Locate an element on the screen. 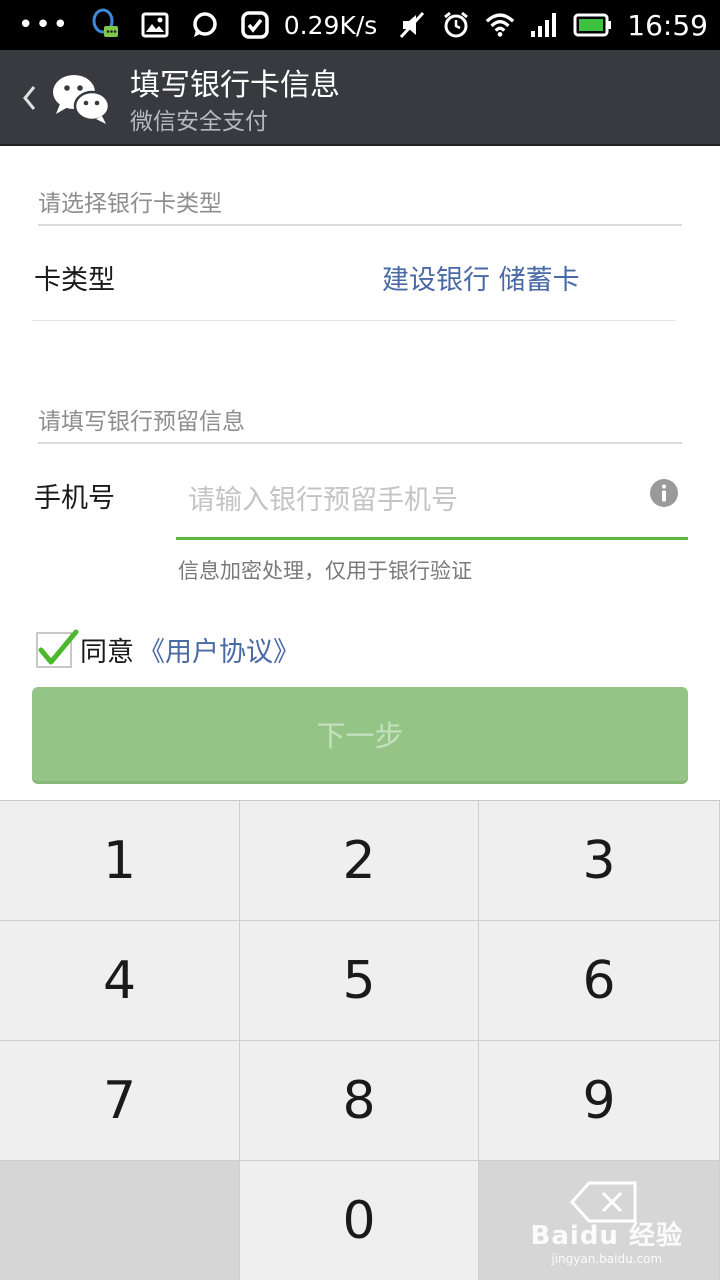 This screenshot has height=1280, width=720. wechat-logo-icon is located at coordinates (81, 98).